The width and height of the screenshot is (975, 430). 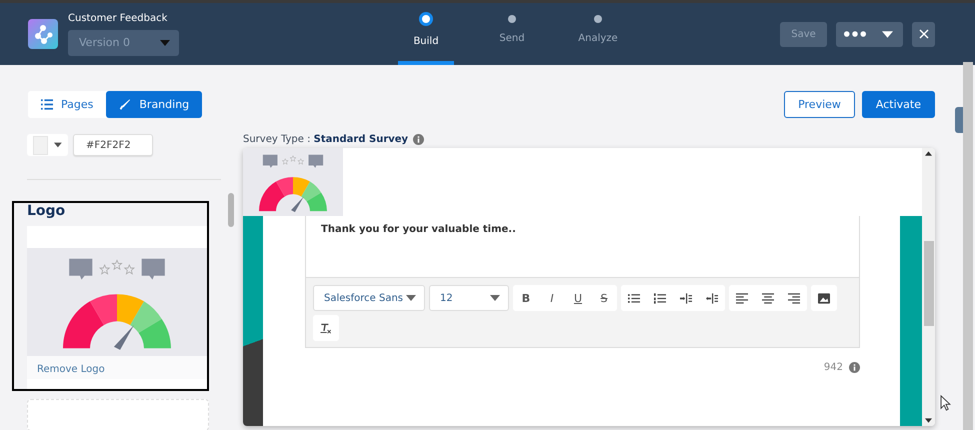 I want to click on activate-button: Activate, so click(x=898, y=104).